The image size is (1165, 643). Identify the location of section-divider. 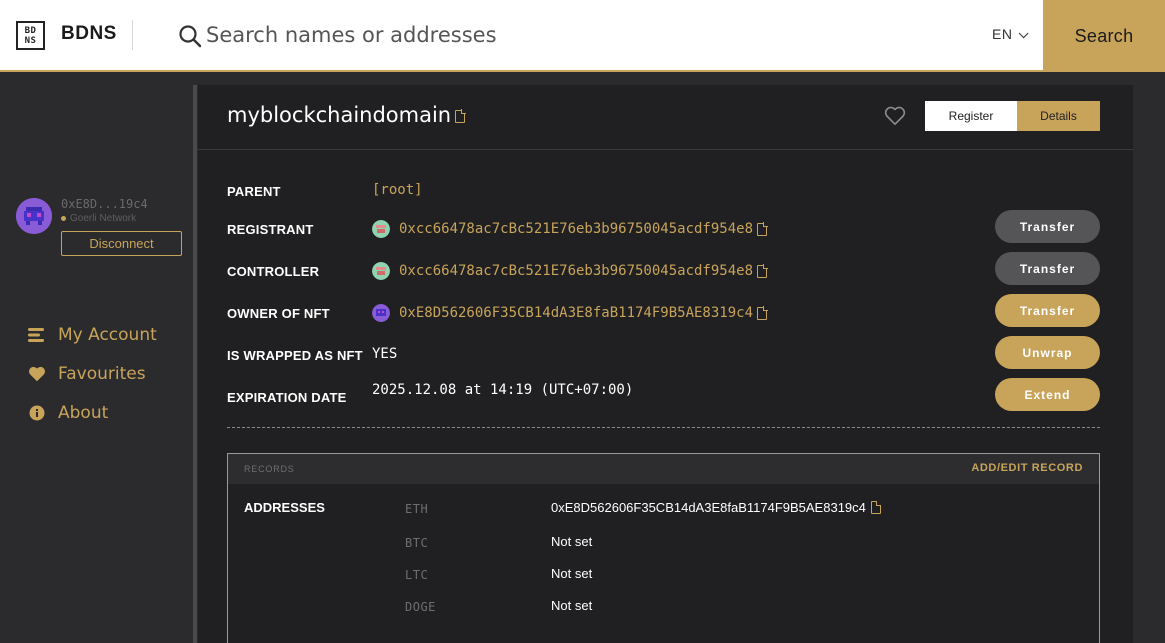
(663, 427).